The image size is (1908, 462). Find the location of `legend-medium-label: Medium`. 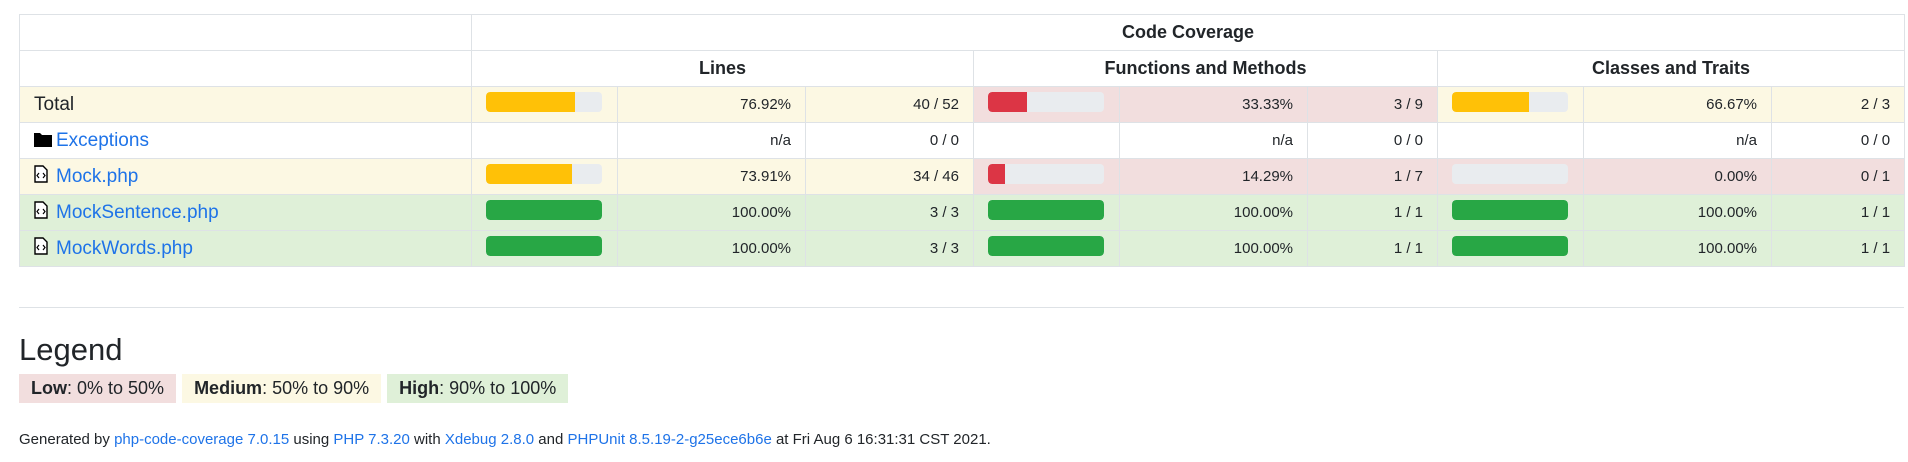

legend-medium-label: Medium is located at coordinates (228, 388).